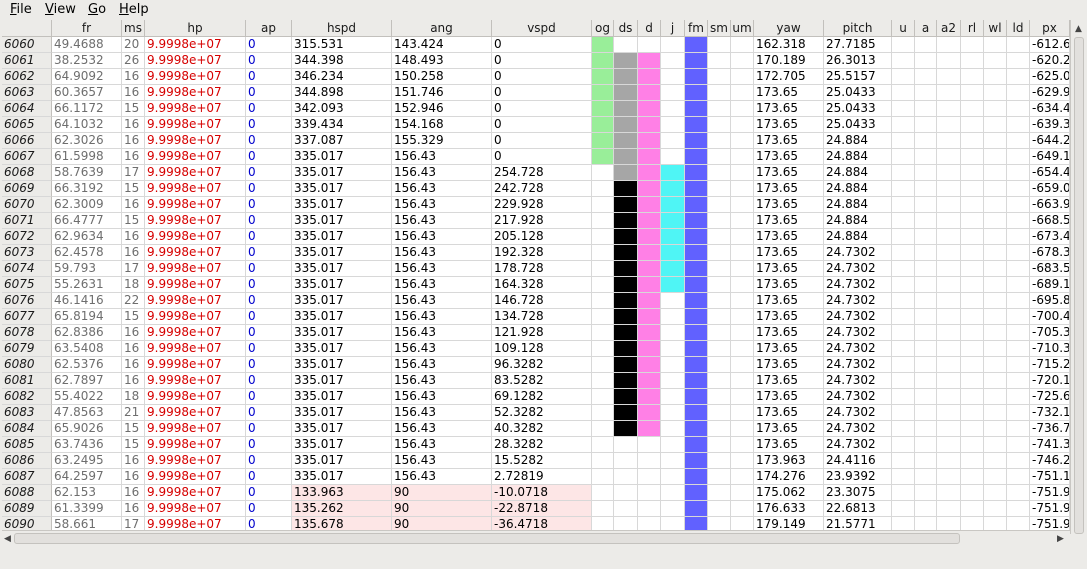 The height and width of the screenshot is (569, 1087). What do you see at coordinates (27, 509) in the screenshot?
I see `row-header: 6089` at bounding box center [27, 509].